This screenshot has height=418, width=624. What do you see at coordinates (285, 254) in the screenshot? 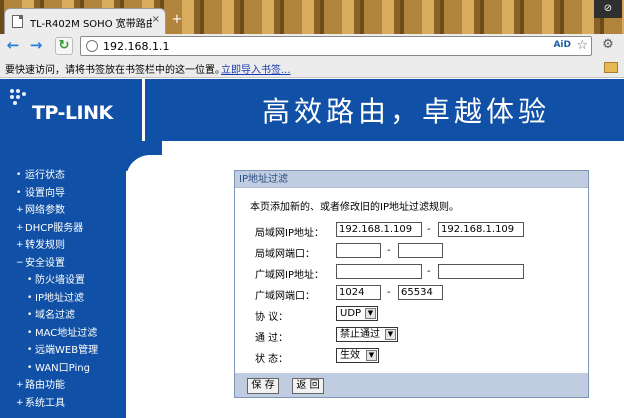
I see `lan-port-label: 局域网端口：` at bounding box center [285, 254].